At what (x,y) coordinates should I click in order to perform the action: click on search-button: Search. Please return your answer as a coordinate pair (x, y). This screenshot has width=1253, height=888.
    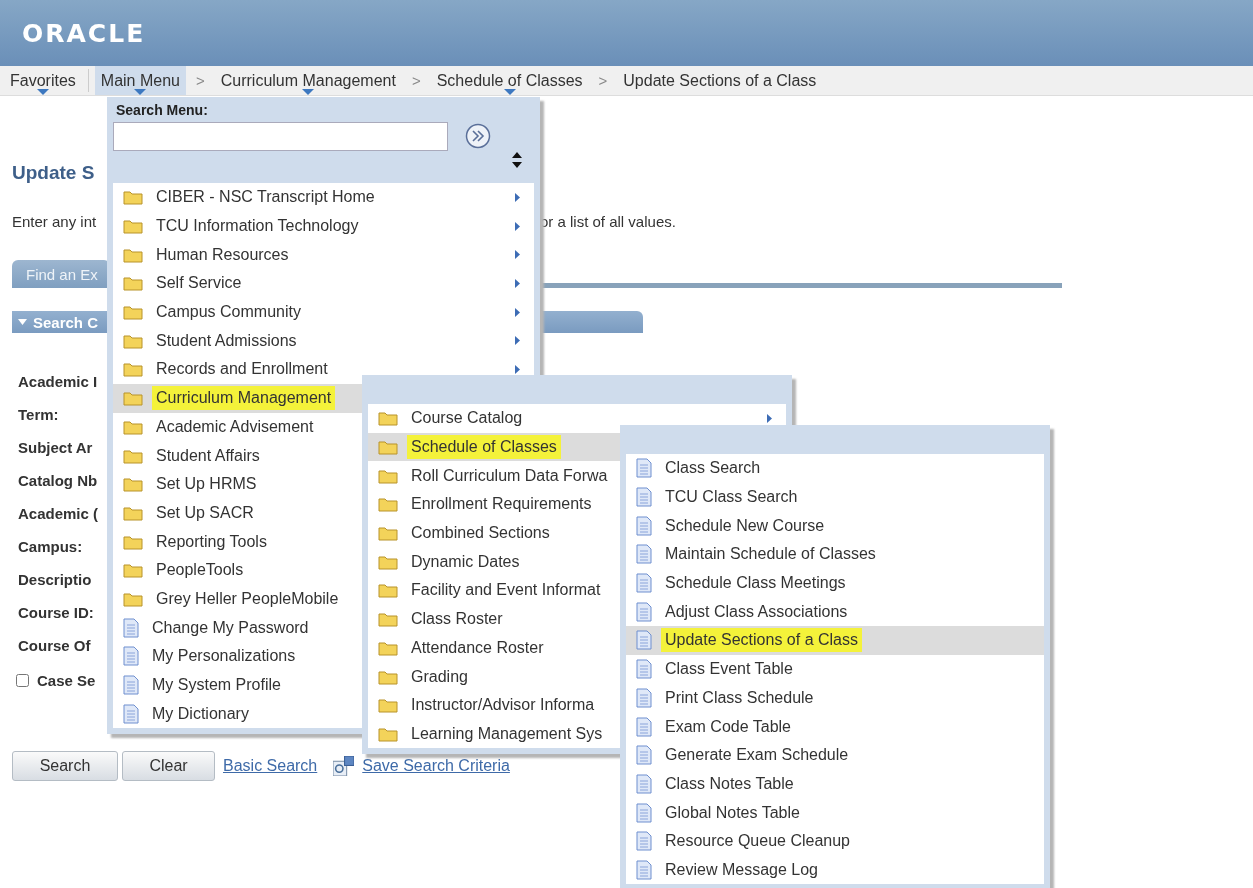
    Looking at the image, I should click on (65, 766).